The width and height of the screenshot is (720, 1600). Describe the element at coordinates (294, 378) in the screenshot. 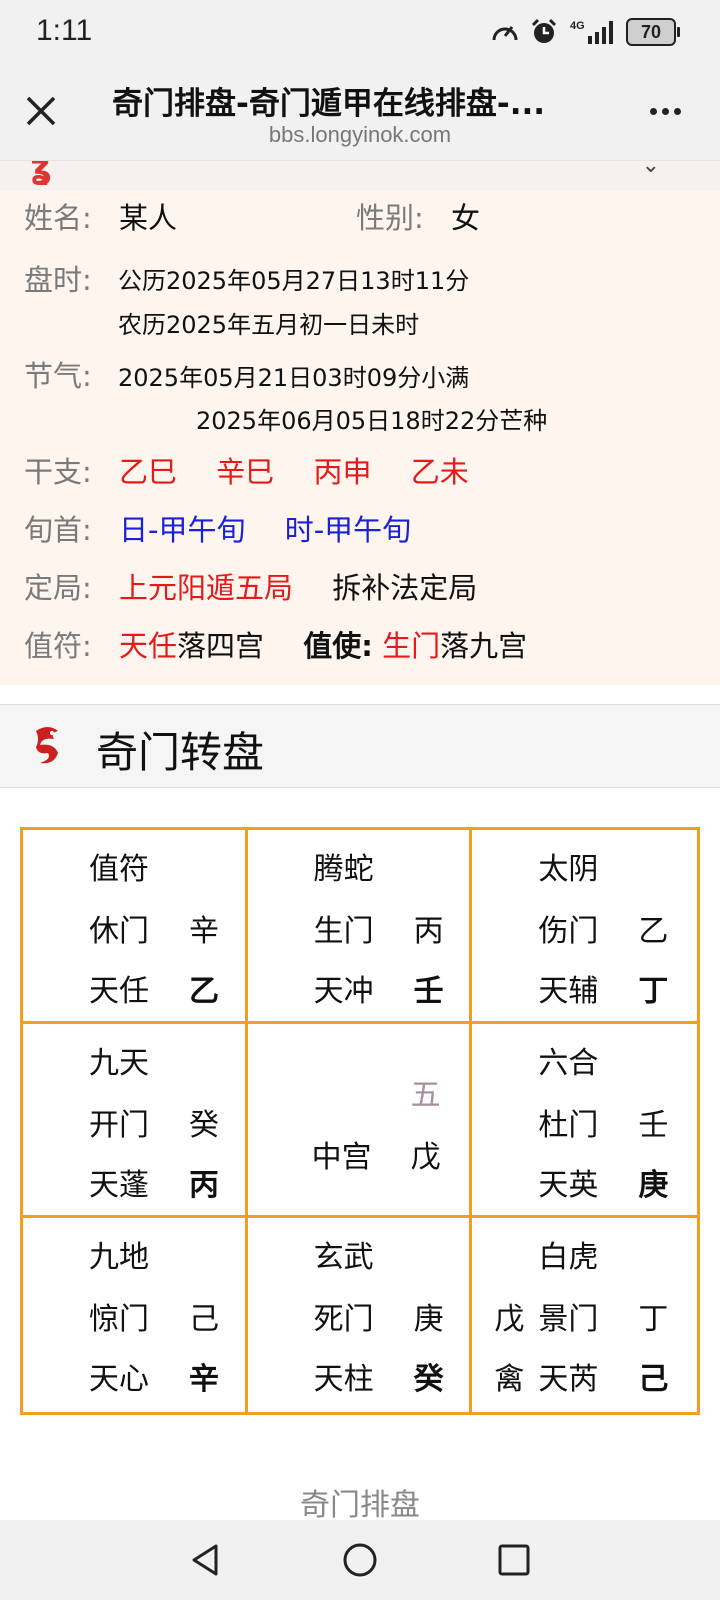

I see `jieqi-1: 2025年05月21日03时09分小满` at that location.